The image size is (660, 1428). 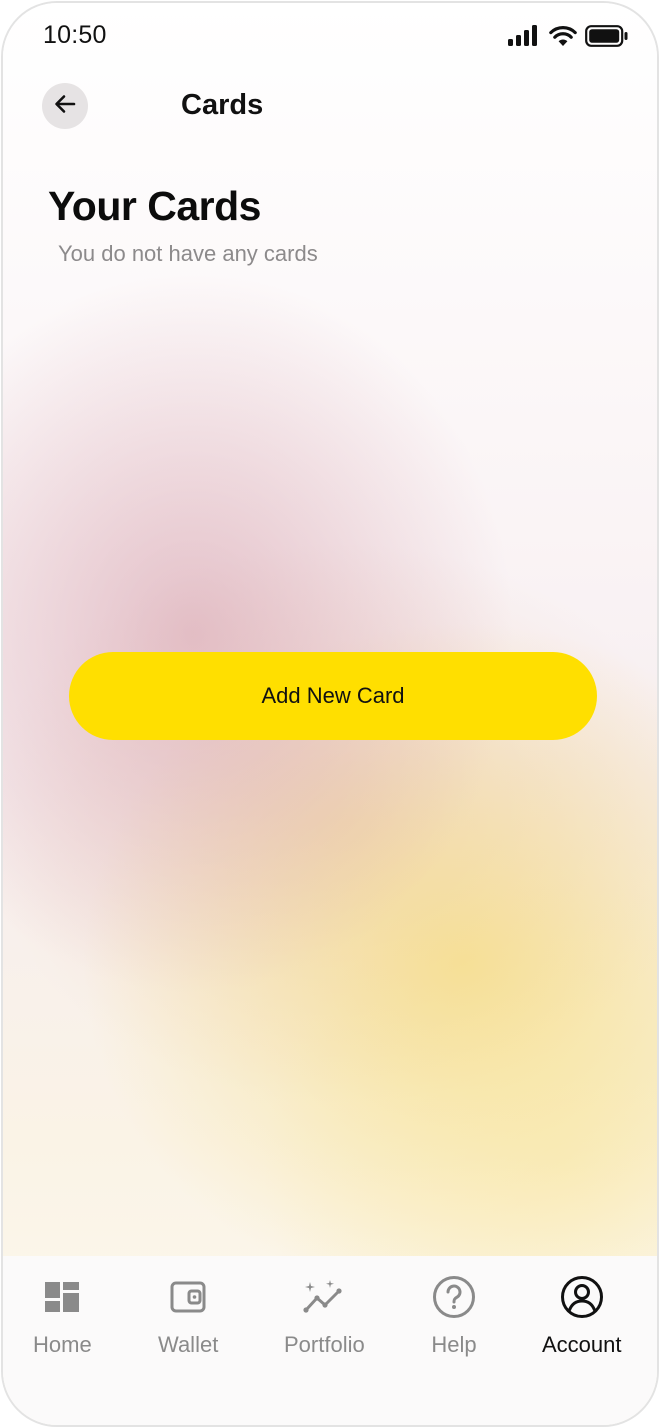 I want to click on back-button, so click(x=65, y=106).